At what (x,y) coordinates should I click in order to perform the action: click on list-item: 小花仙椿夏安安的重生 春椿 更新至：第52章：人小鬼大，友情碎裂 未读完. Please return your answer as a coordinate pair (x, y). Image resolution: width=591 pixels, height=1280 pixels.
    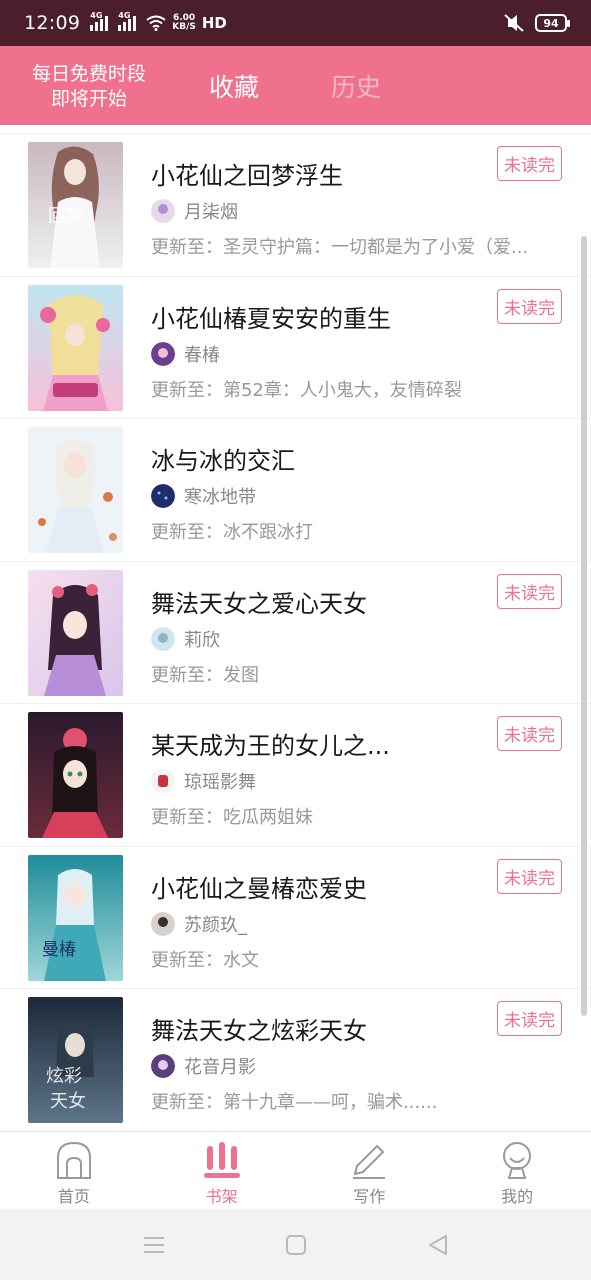
    Looking at the image, I should click on (295, 348).